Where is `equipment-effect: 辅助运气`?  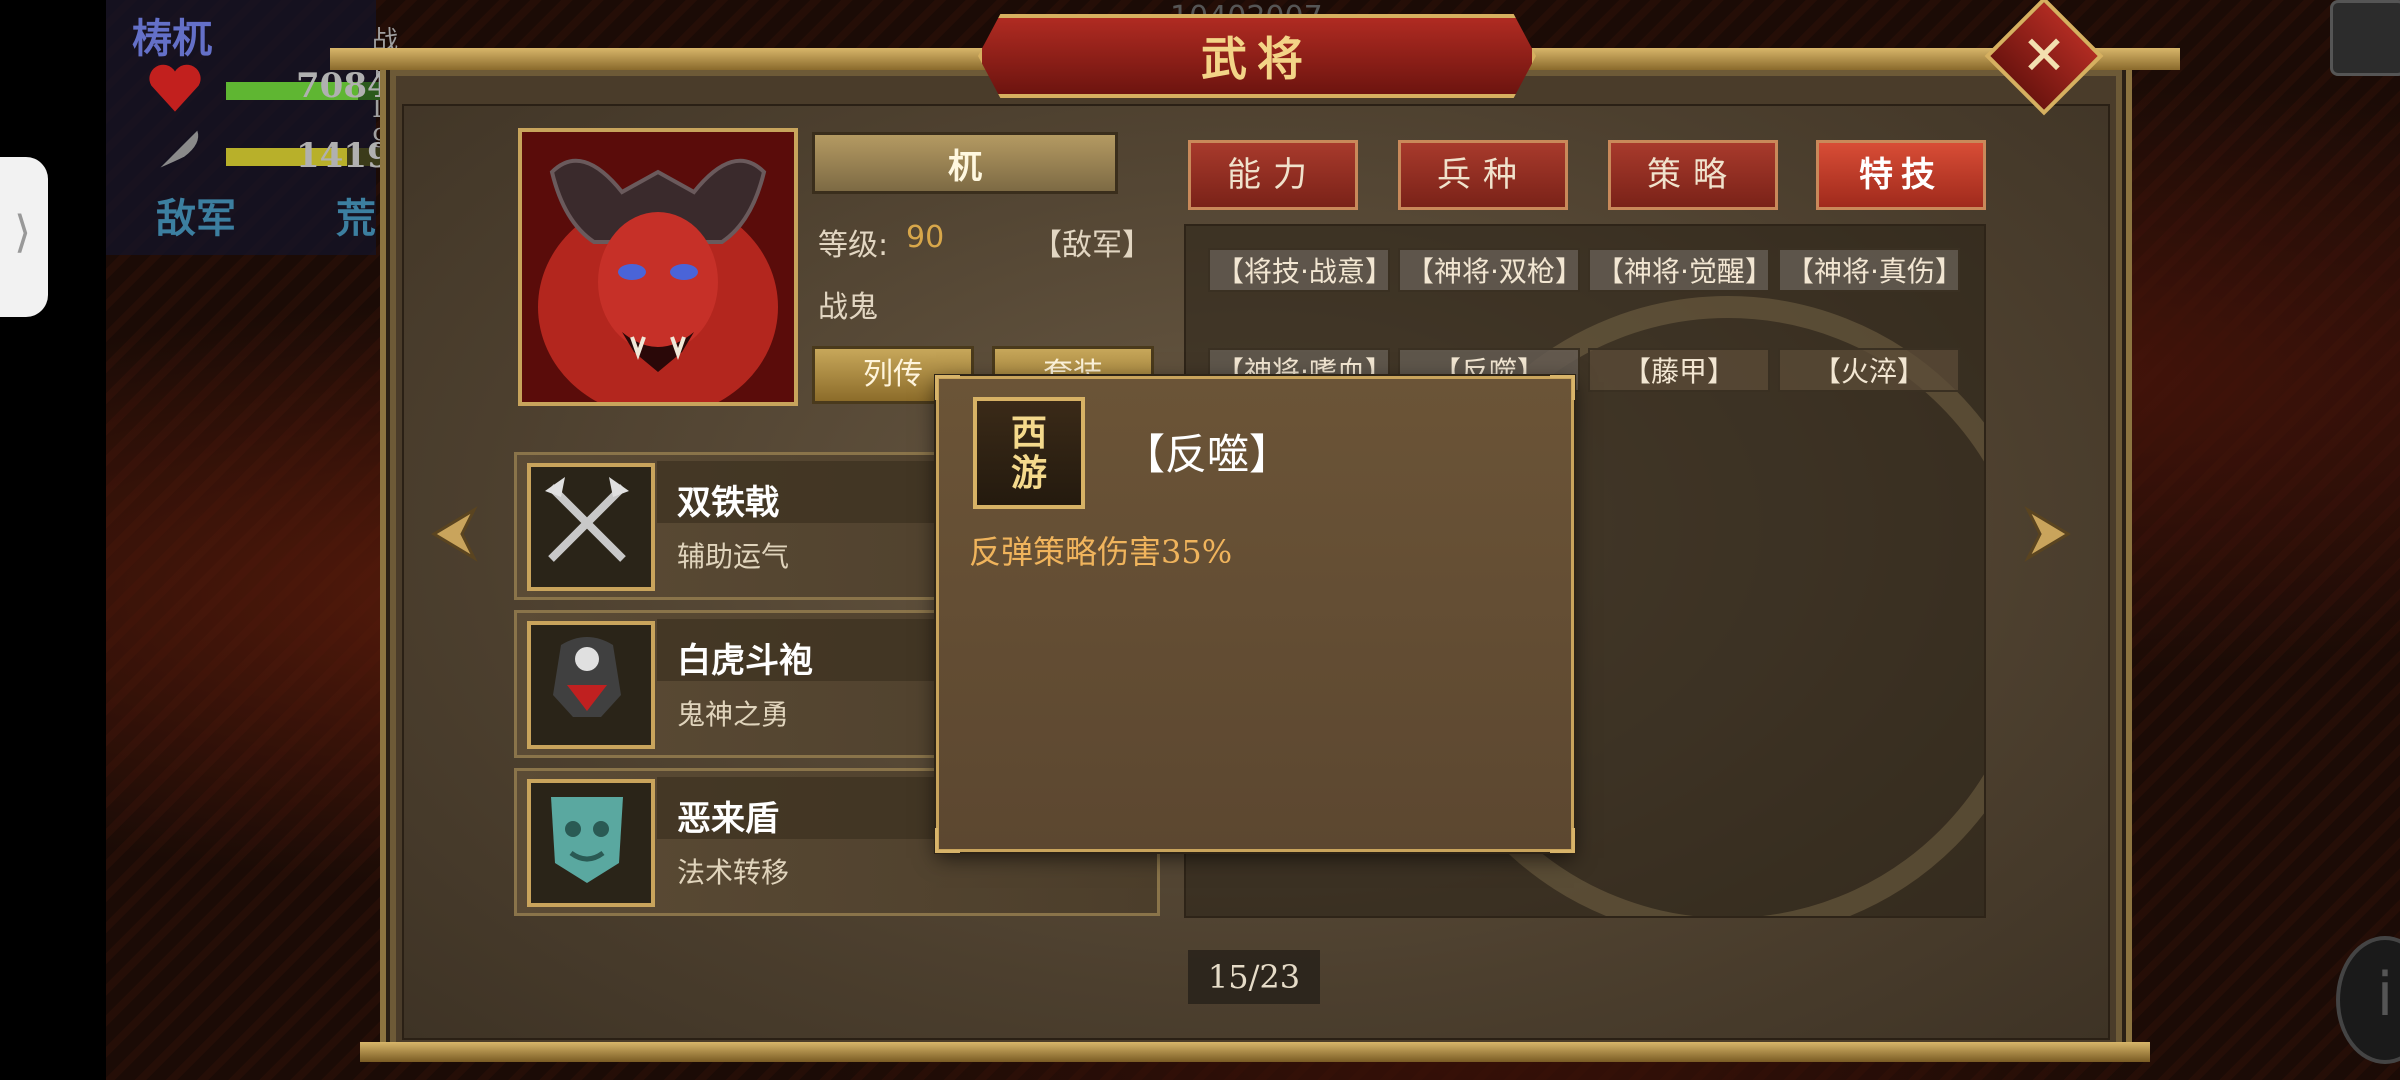 equipment-effect: 辅助运气 is located at coordinates (733, 556).